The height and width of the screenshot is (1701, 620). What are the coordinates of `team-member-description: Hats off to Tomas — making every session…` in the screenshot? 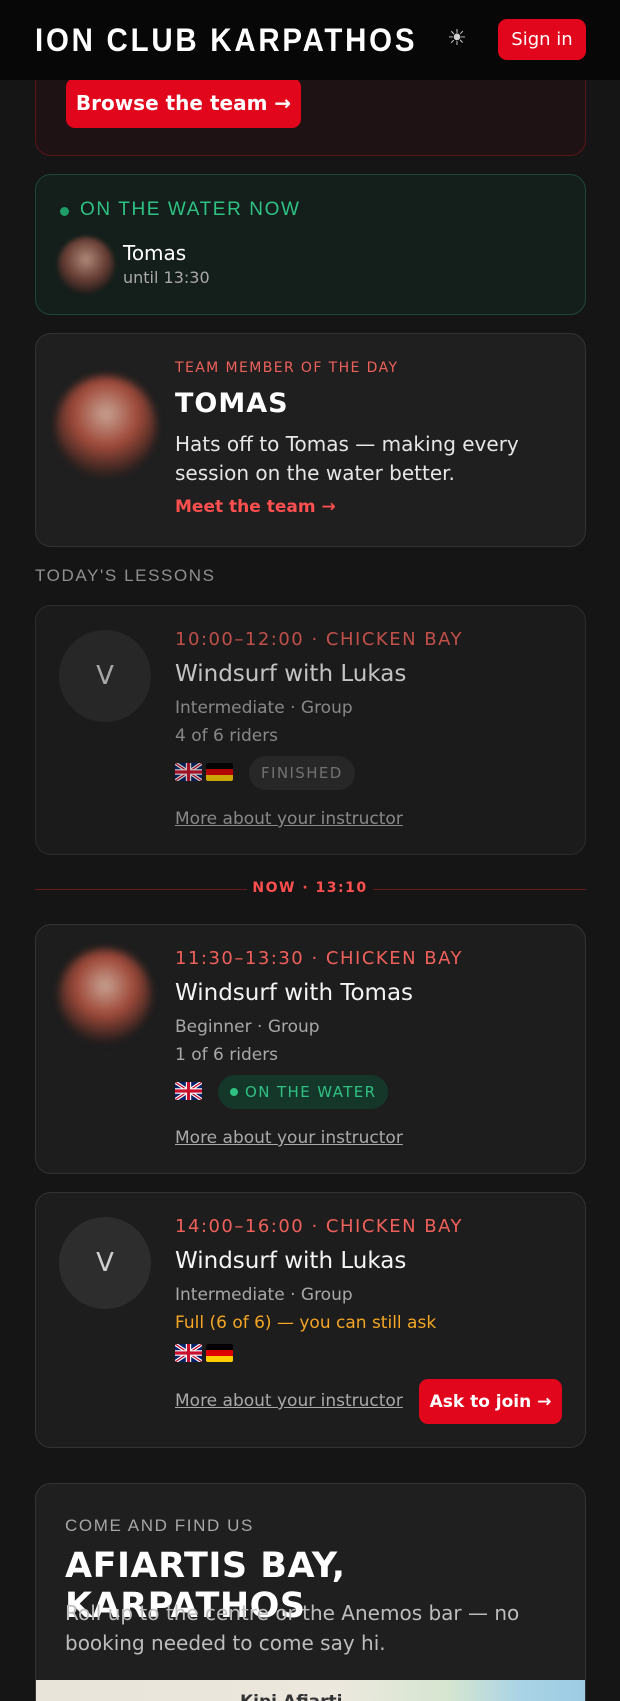 It's located at (347, 458).